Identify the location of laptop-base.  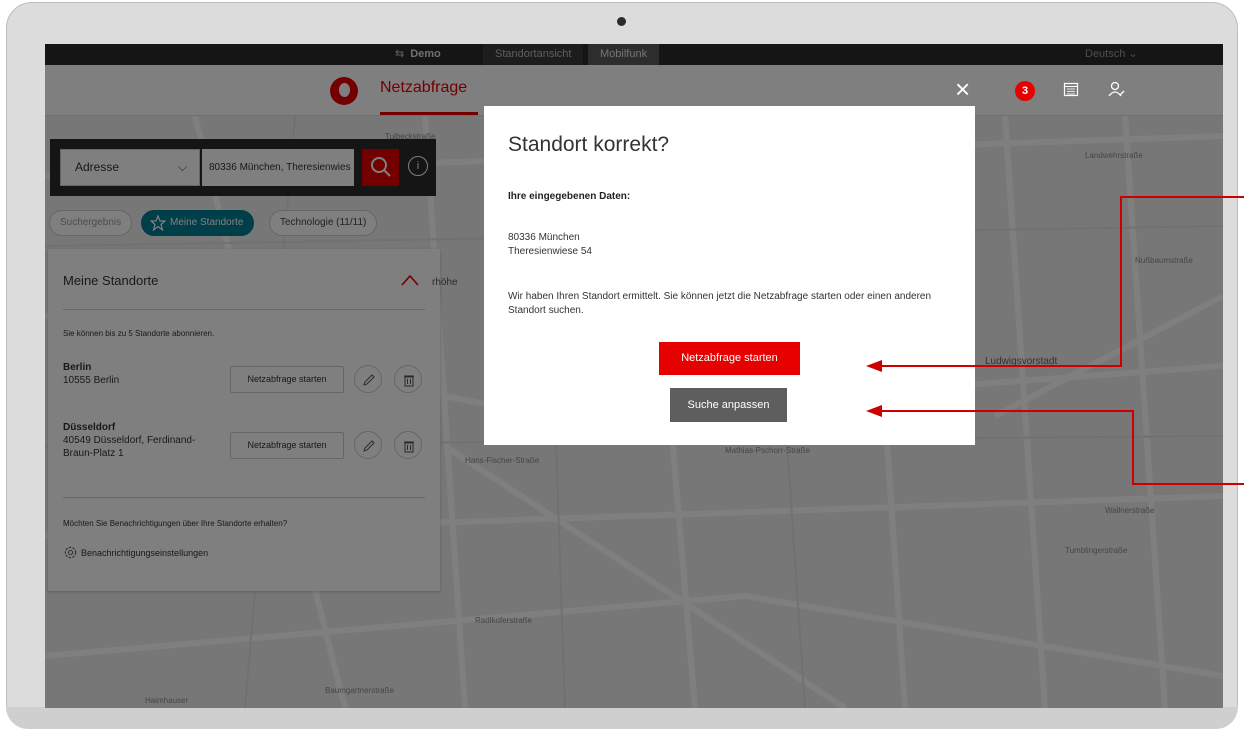
(622, 718).